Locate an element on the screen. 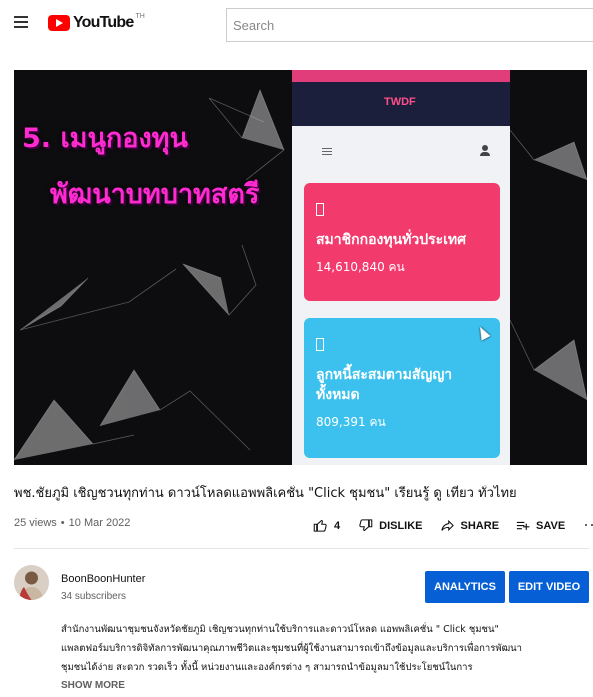 The height and width of the screenshot is (697, 593). more-options-icon is located at coordinates (589, 525).